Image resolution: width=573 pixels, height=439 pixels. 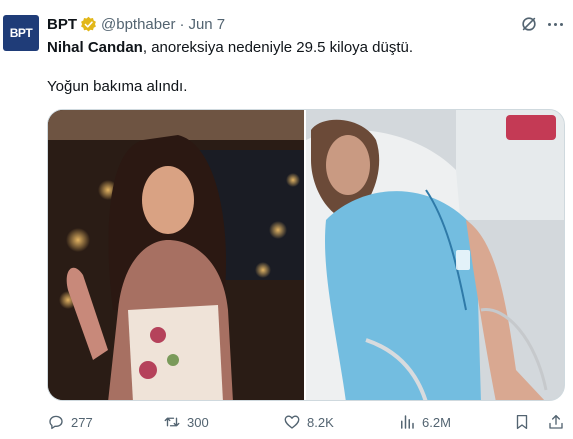 I want to click on tweet-text-line-2: Yoğun bakıma alındı., so click(x=117, y=86).